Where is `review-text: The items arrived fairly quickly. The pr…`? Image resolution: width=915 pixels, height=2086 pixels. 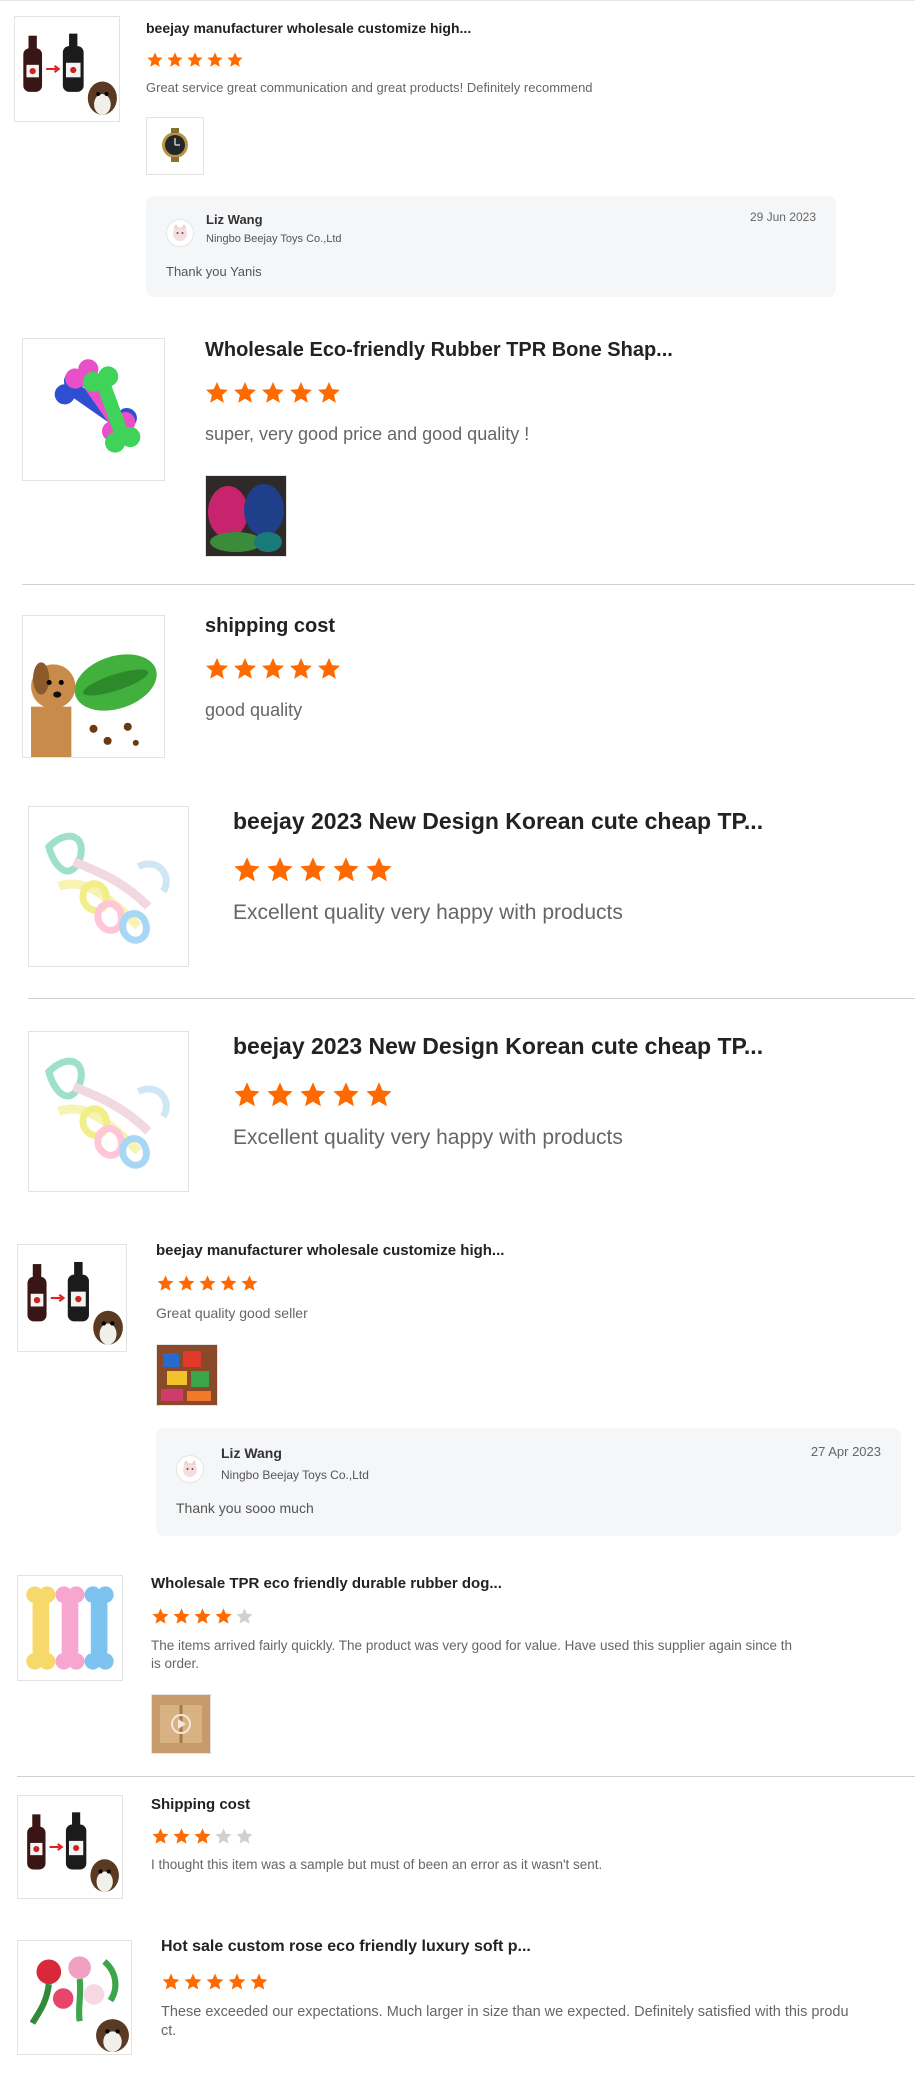
review-text: The items arrived fairly quickly. The pr… is located at coordinates (471, 1655).